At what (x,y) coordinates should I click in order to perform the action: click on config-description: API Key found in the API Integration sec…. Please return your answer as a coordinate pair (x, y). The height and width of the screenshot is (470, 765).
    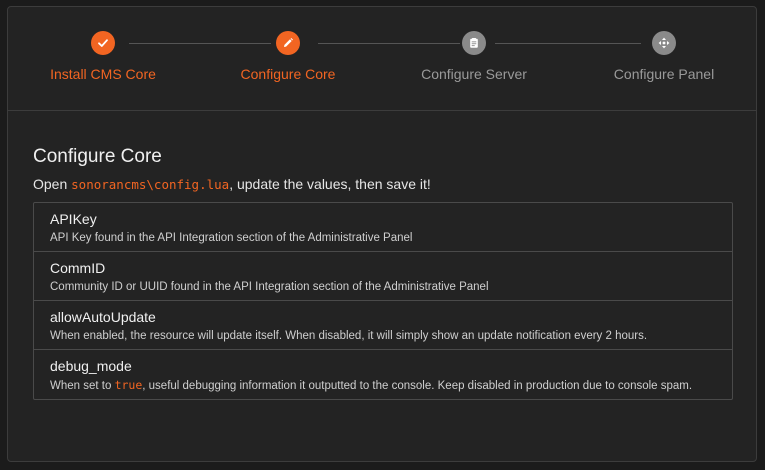
    Looking at the image, I should click on (231, 238).